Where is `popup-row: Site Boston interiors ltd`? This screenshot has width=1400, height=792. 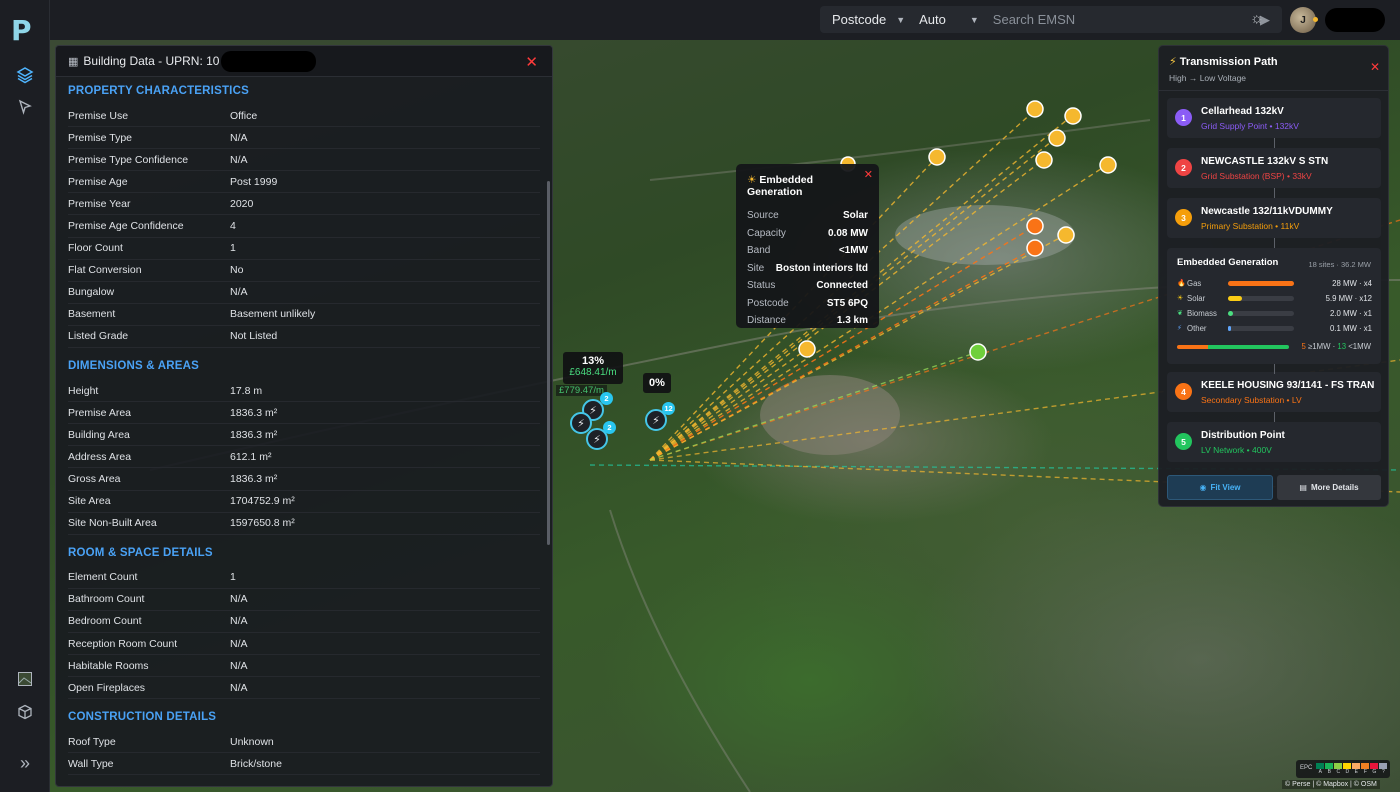 popup-row: Site Boston interiors ltd is located at coordinates (807, 269).